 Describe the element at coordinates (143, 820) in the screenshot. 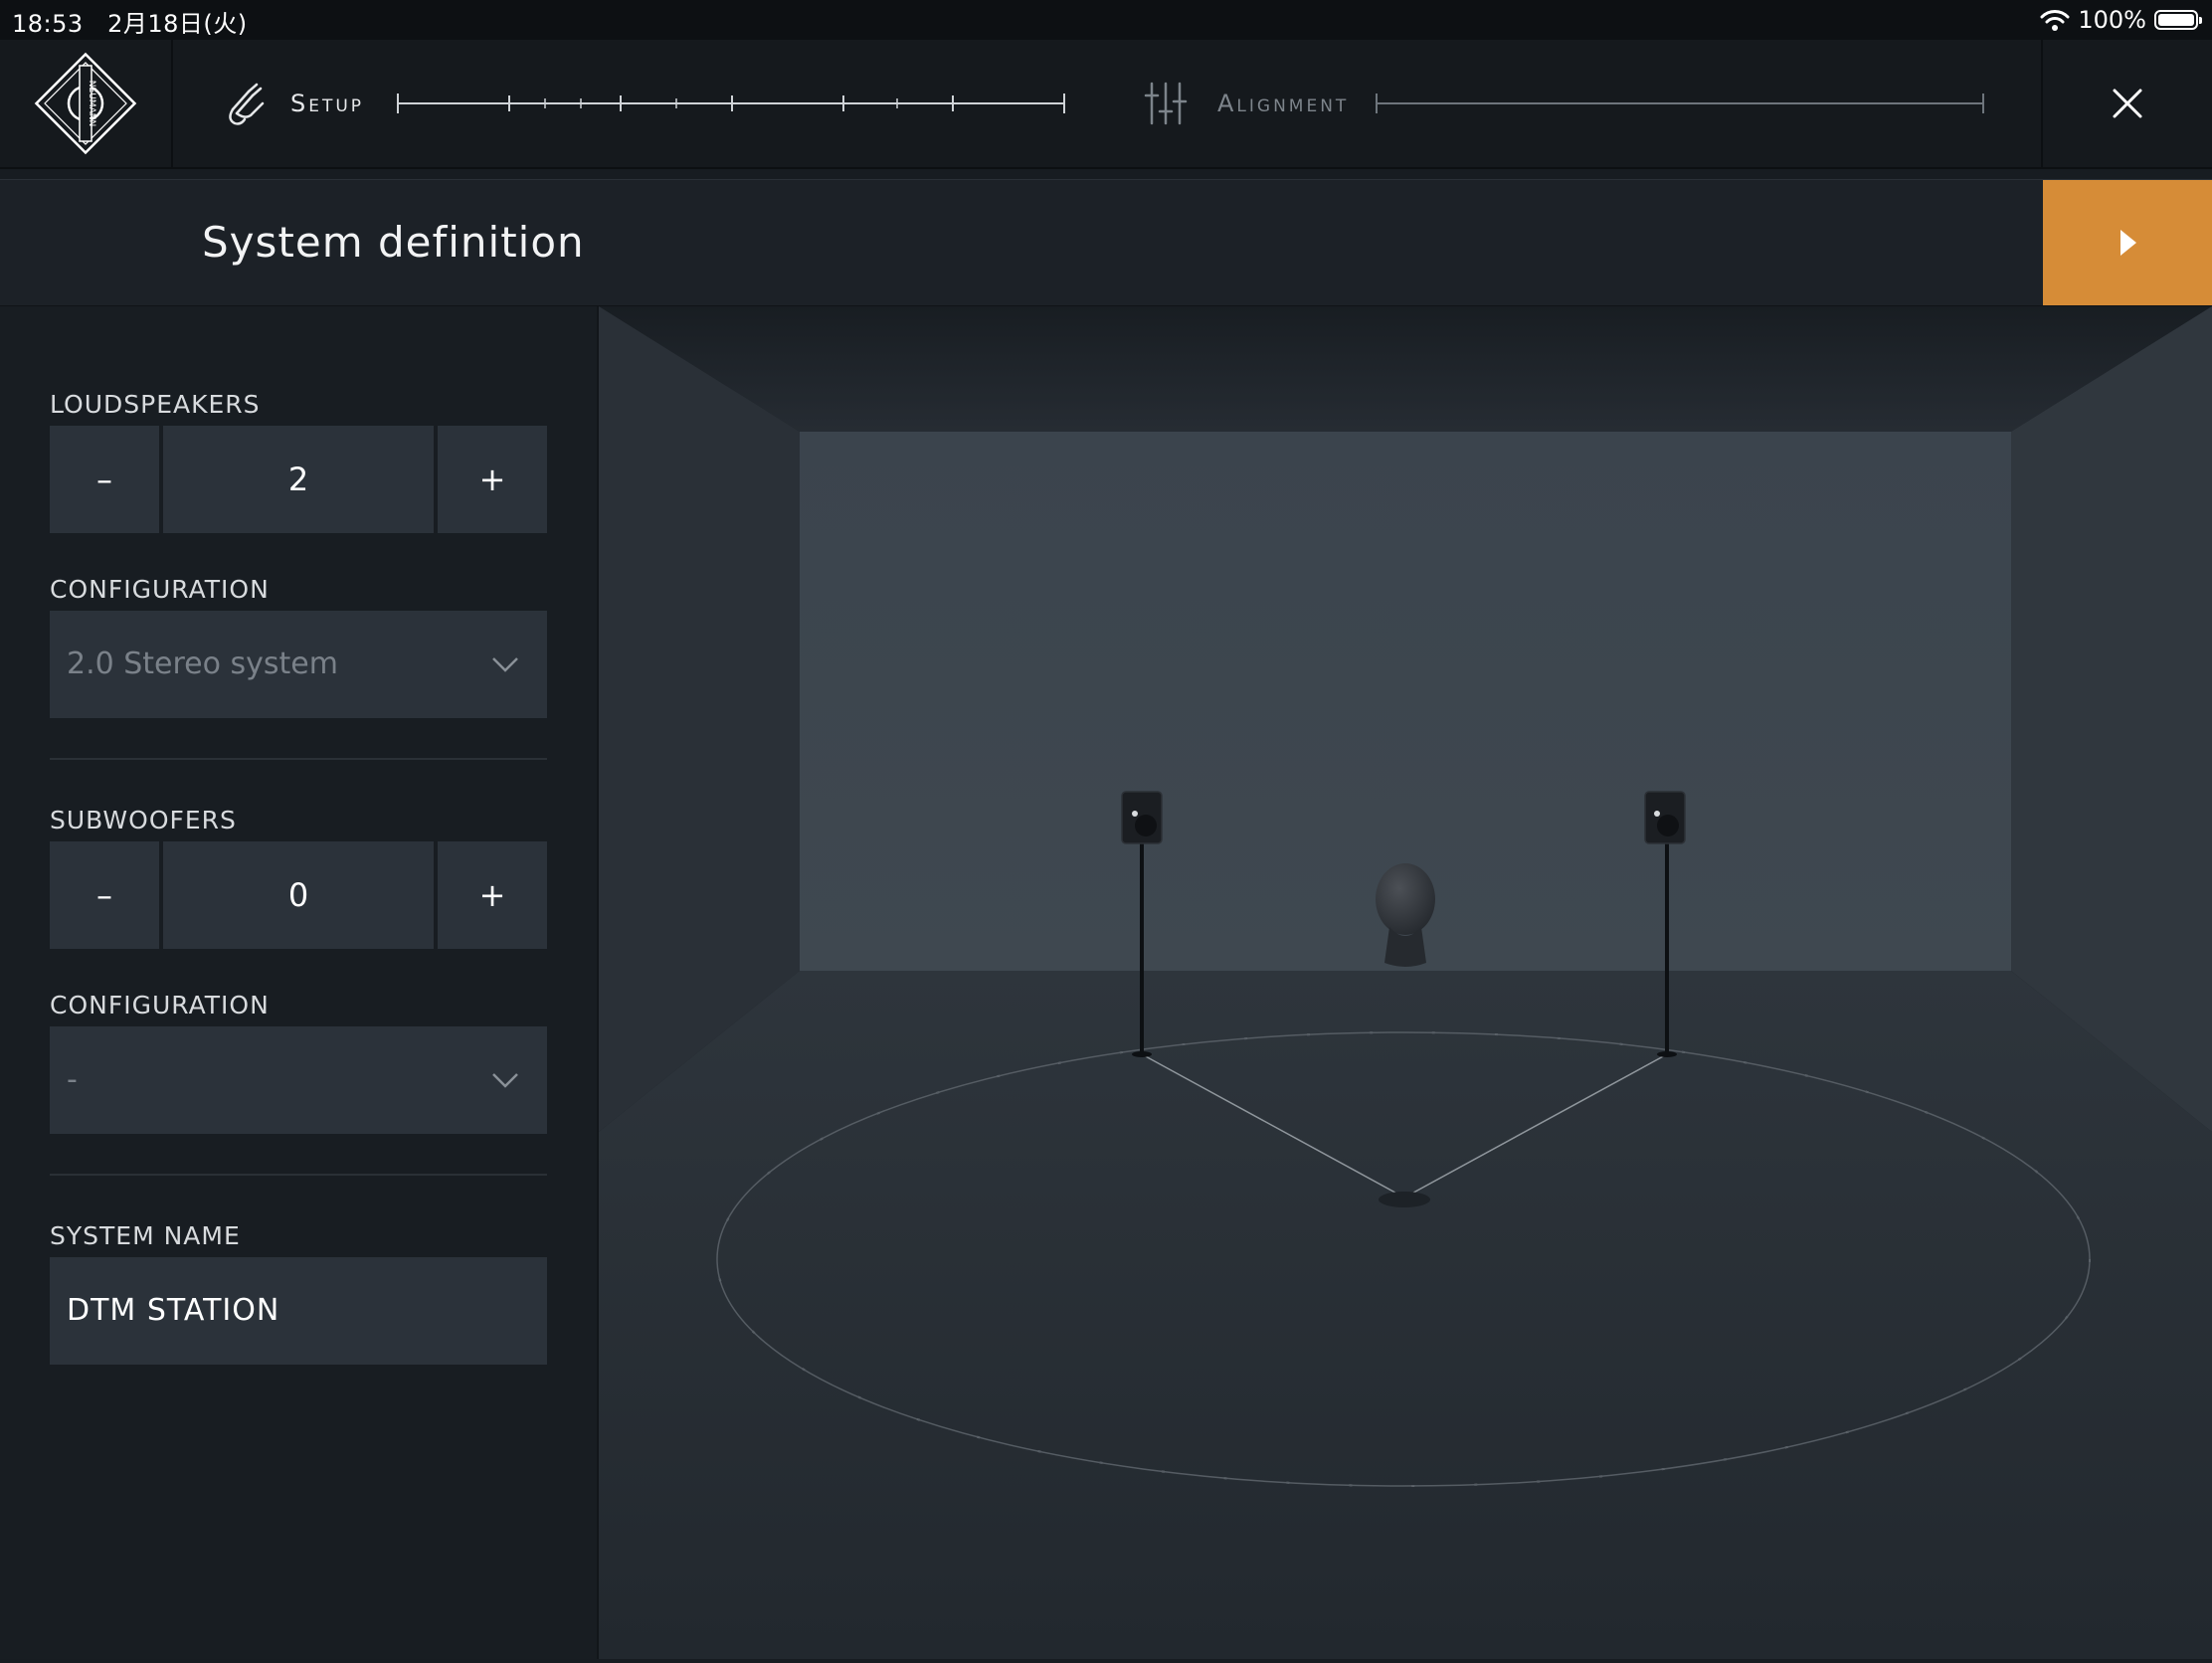

I see `subwoofers-label: SUBWOOFERS` at that location.